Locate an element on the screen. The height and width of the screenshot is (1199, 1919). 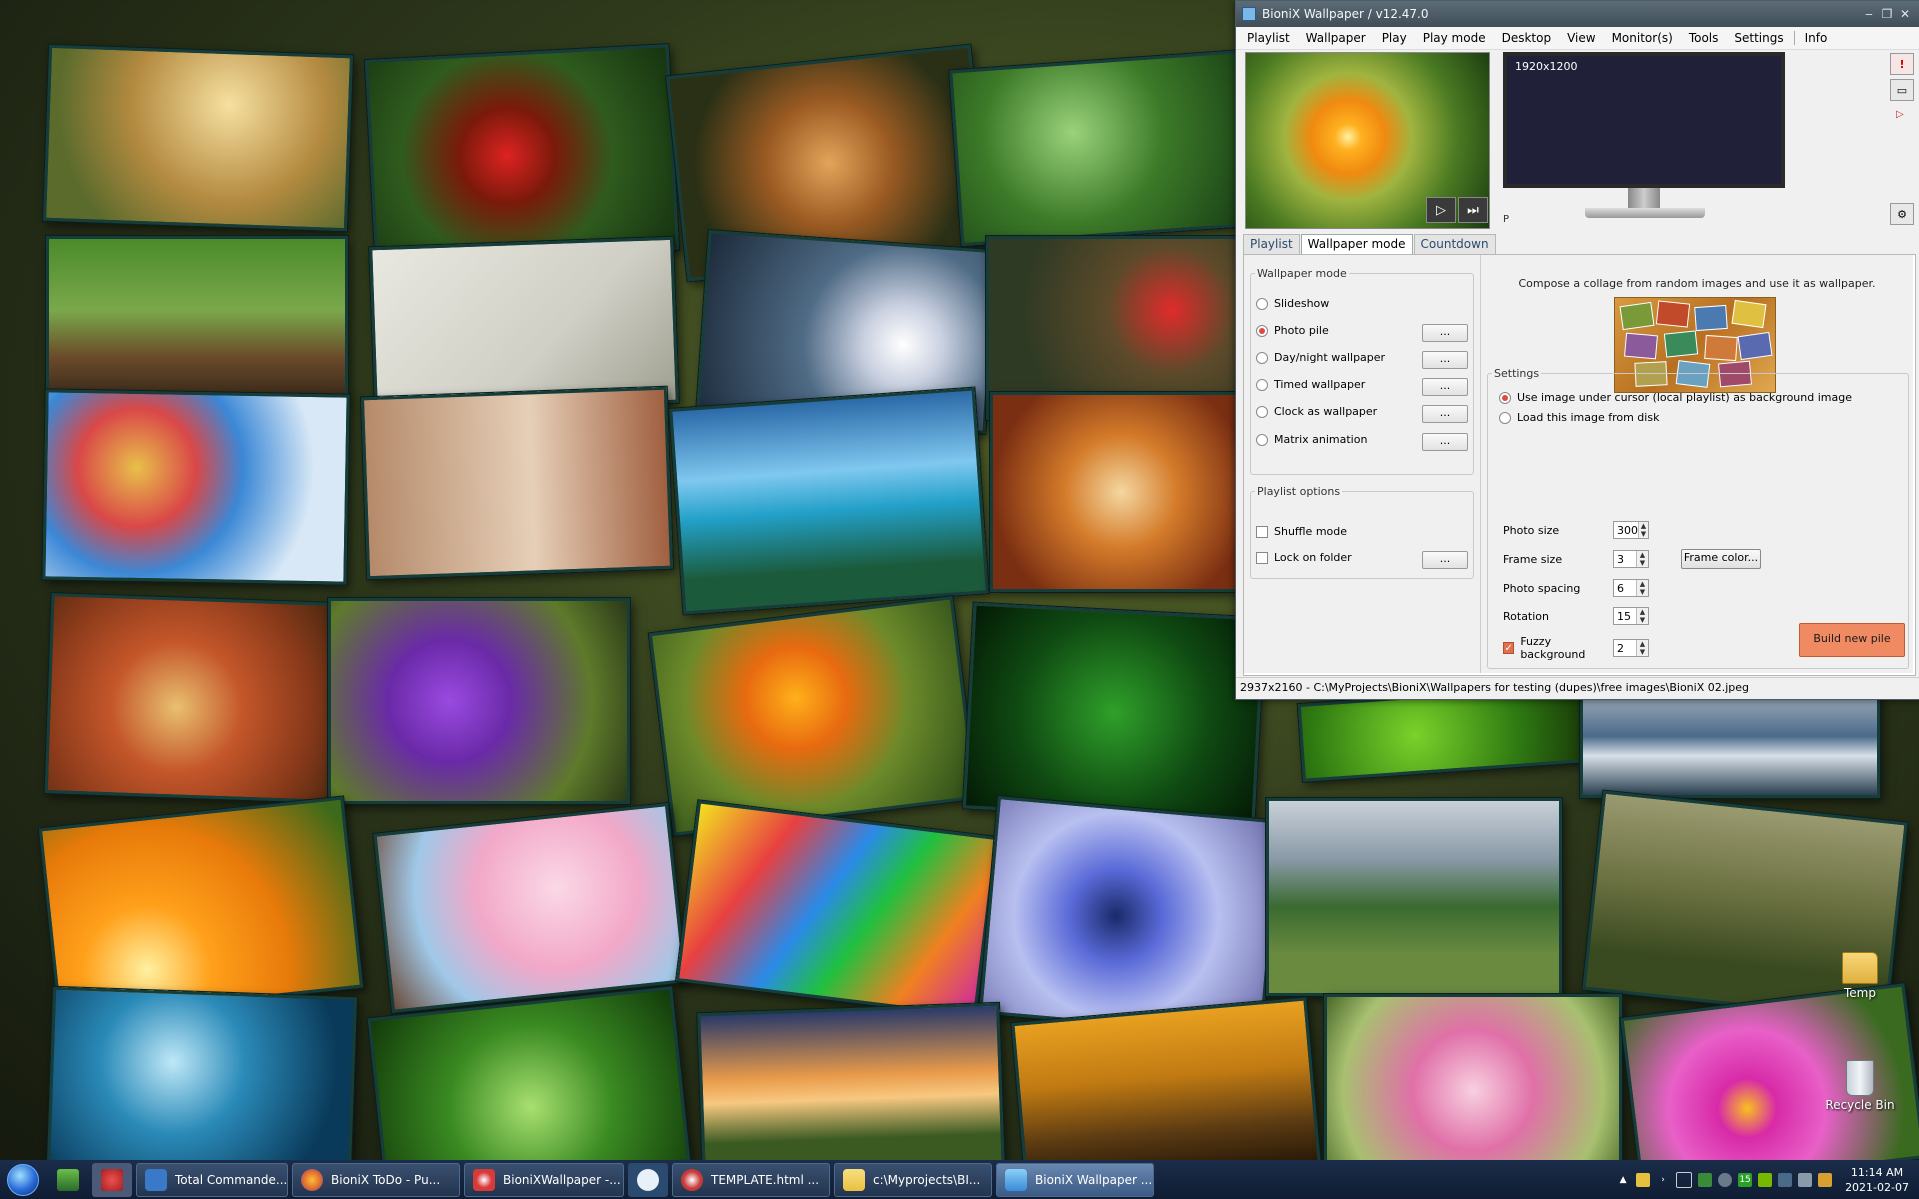
windows-logo-icon is located at coordinates (23, 1179).